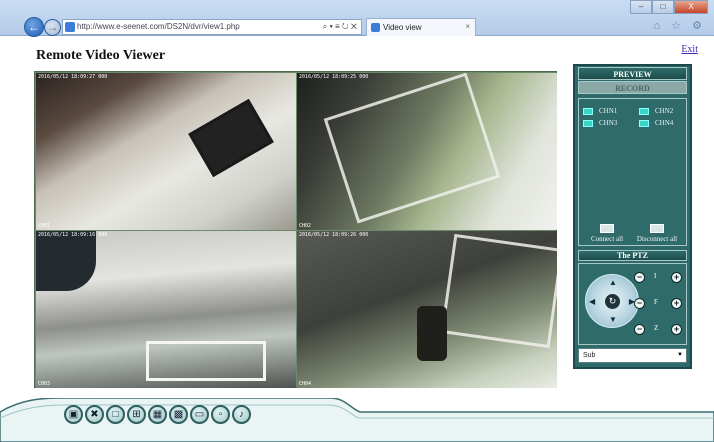 The width and height of the screenshot is (714, 442). I want to click on zoom-label: Z, so click(656, 328).